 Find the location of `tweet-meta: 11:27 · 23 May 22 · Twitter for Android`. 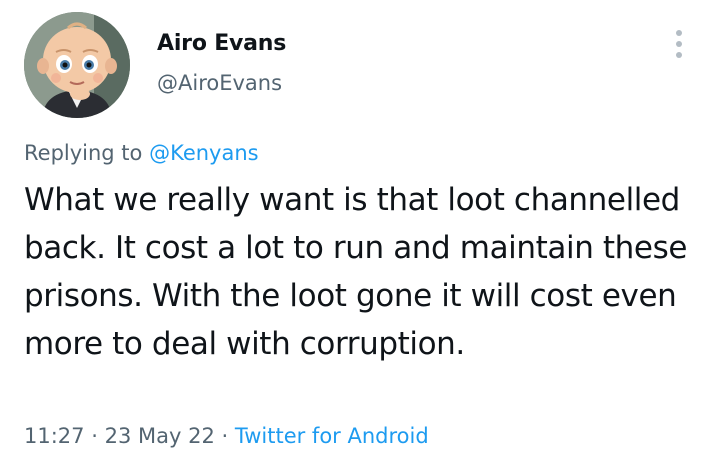

tweet-meta: 11:27 · 23 May 22 · Twitter for Android is located at coordinates (226, 436).